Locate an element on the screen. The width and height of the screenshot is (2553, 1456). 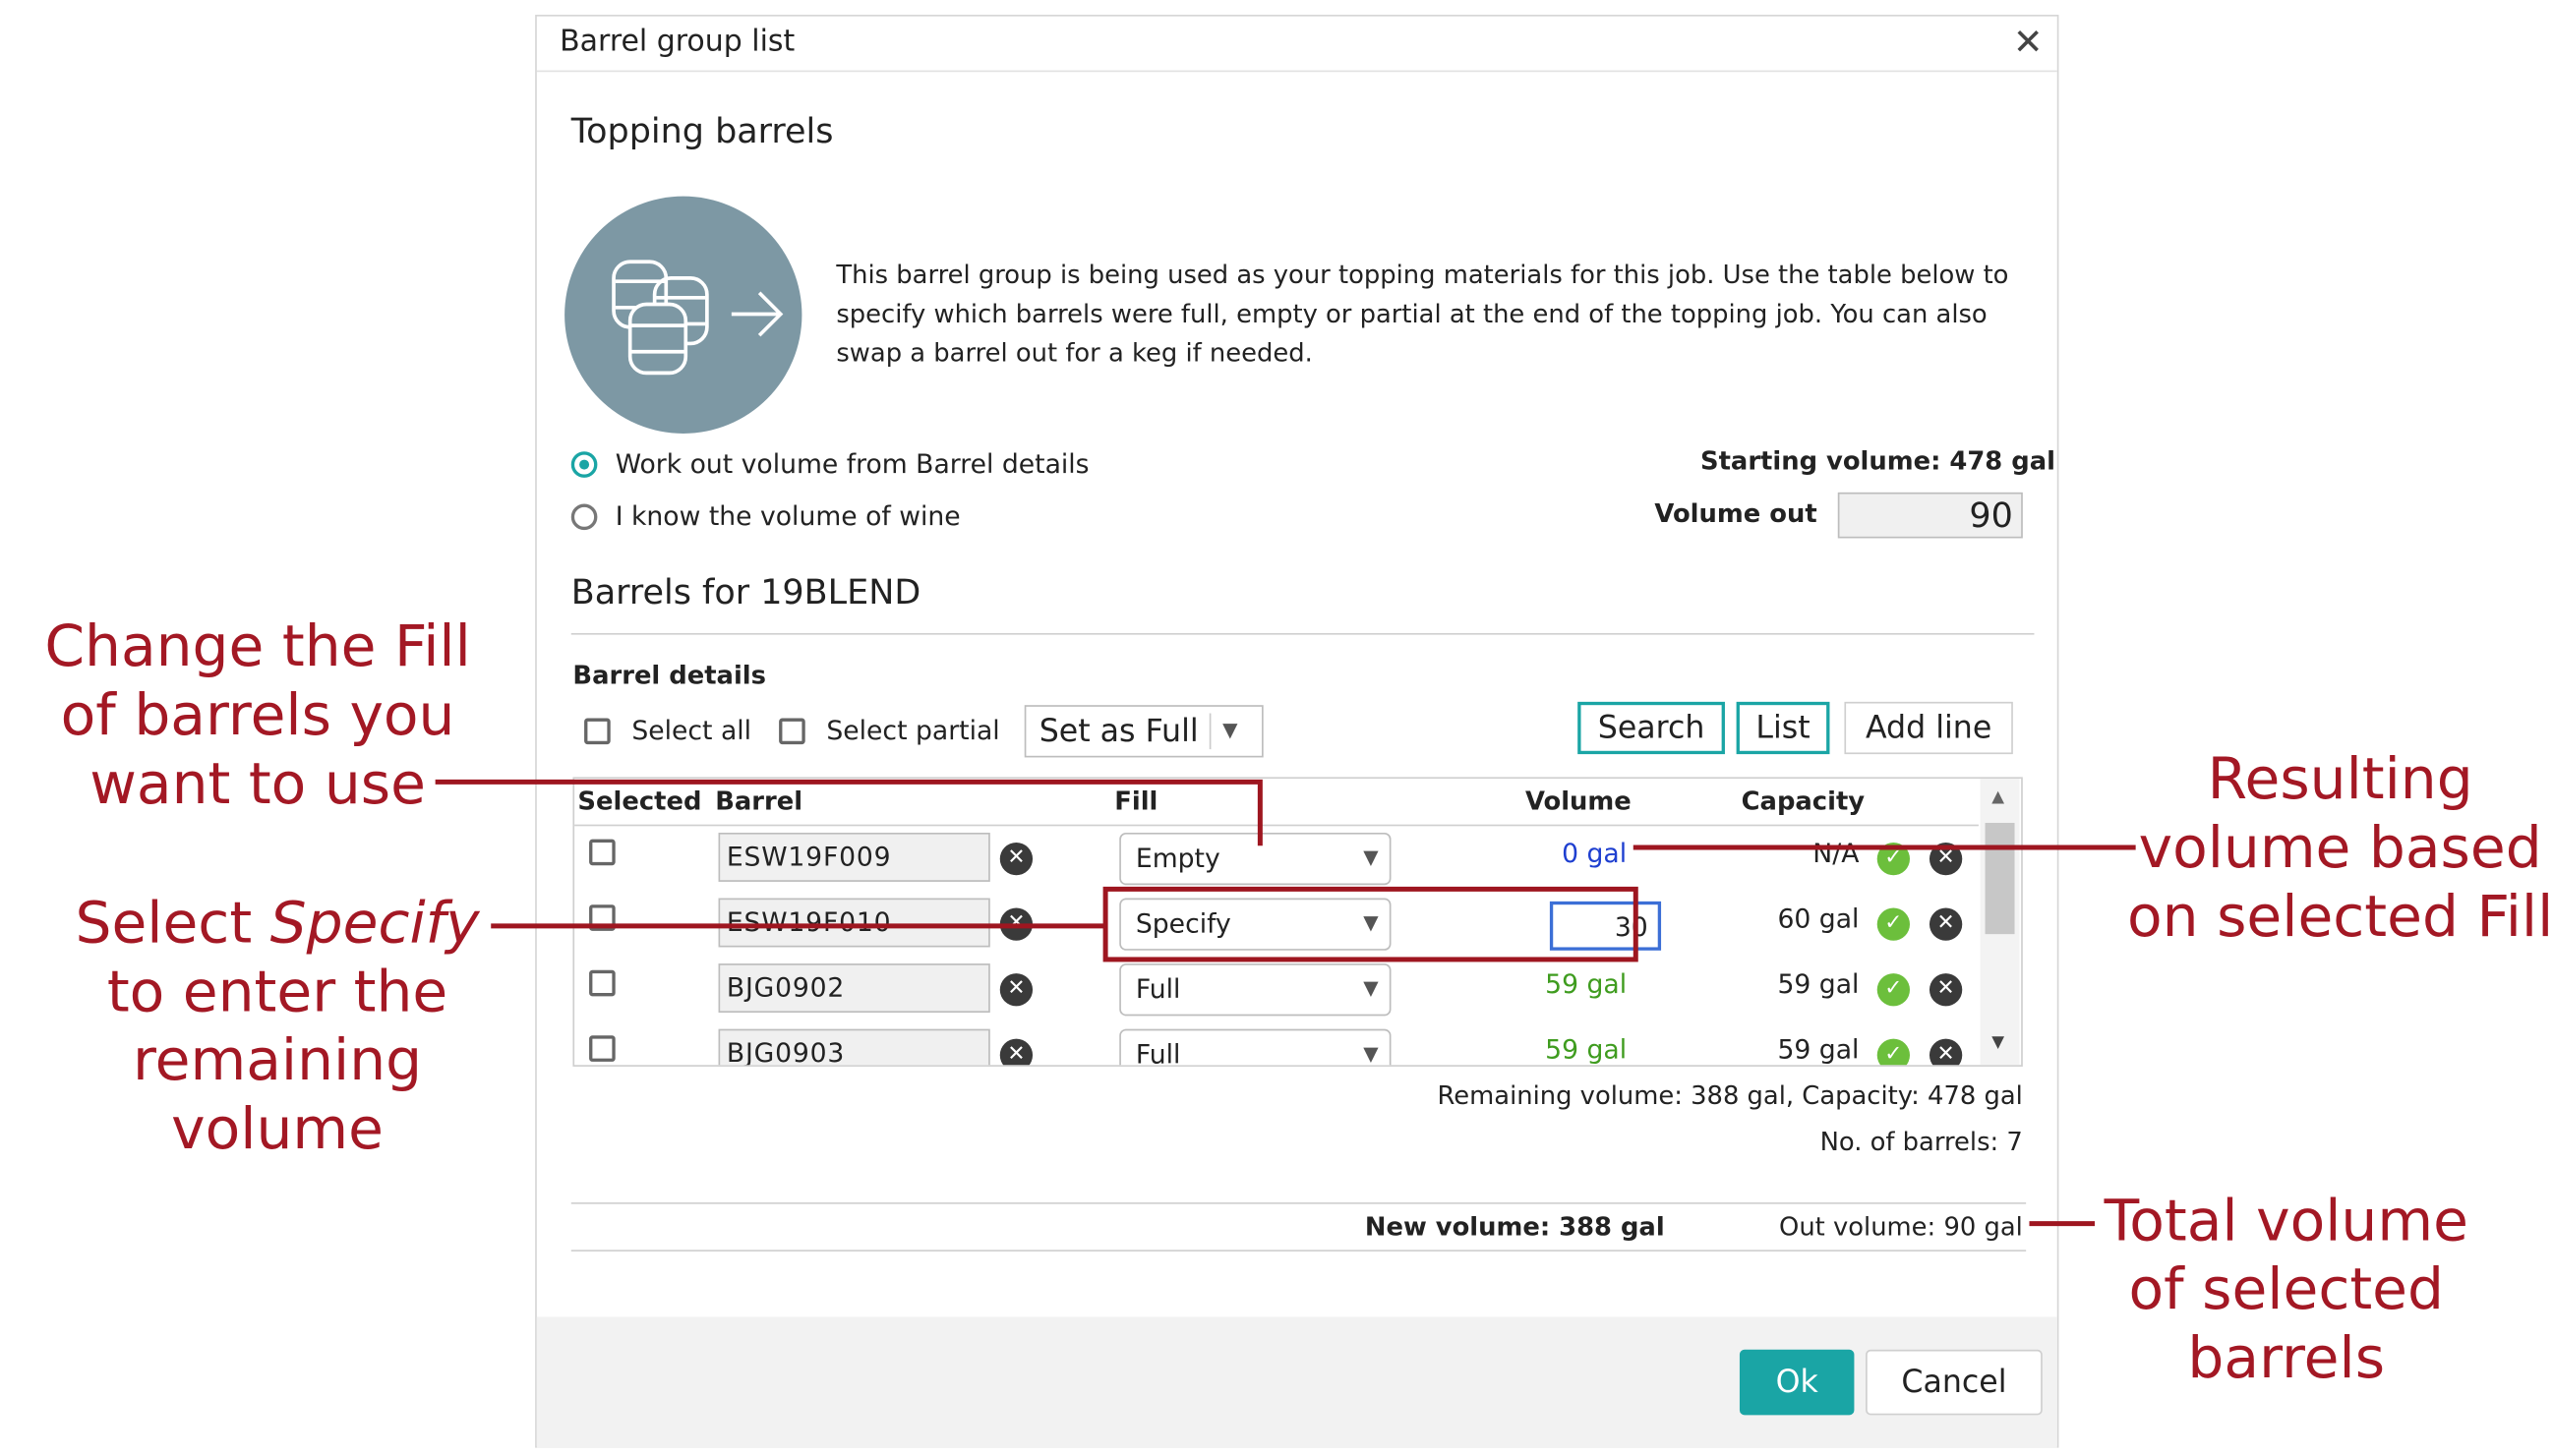
annotation-total-volume: Total volume of selected barrels is located at coordinates (2286, 1291).